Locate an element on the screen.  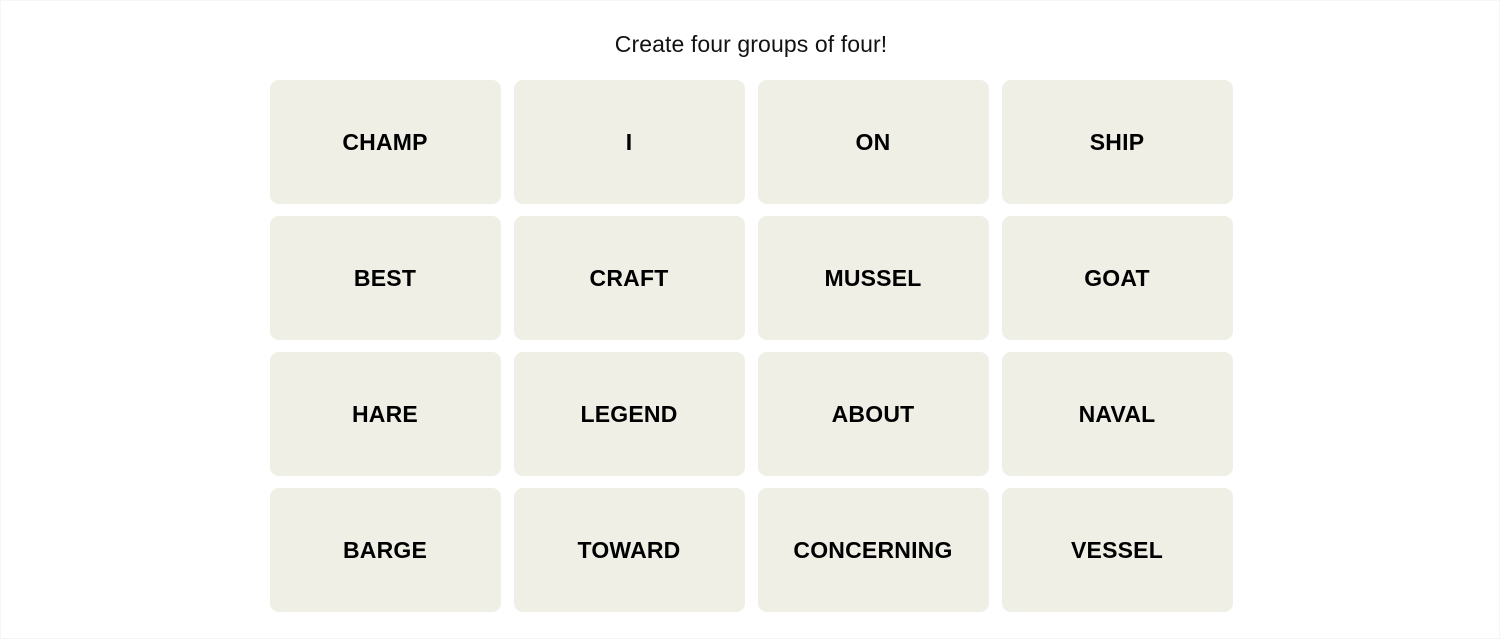
word-tile-barge: BARGE is located at coordinates (385, 550).